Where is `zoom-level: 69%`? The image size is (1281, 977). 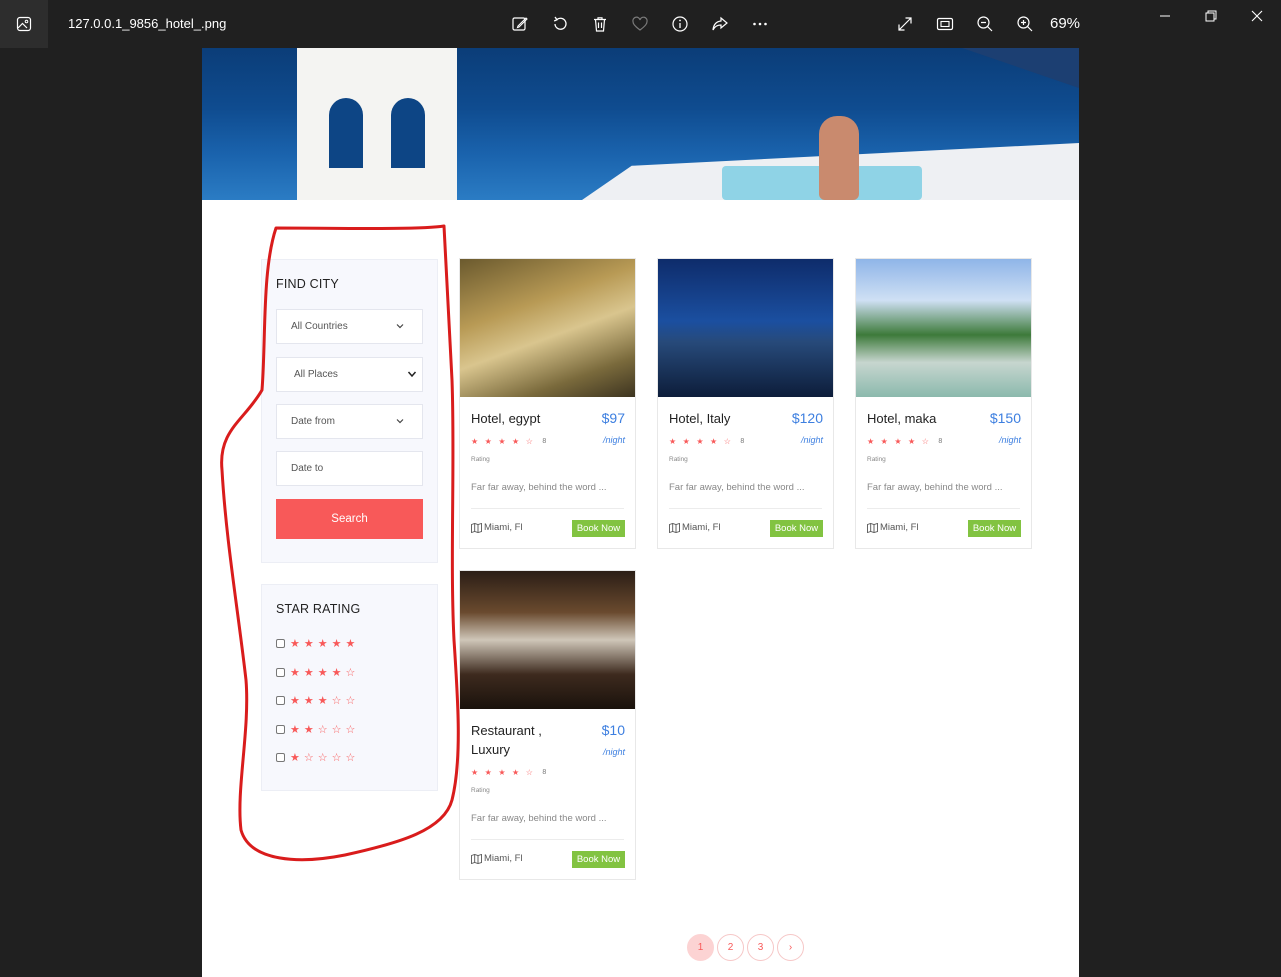 zoom-level: 69% is located at coordinates (1065, 23).